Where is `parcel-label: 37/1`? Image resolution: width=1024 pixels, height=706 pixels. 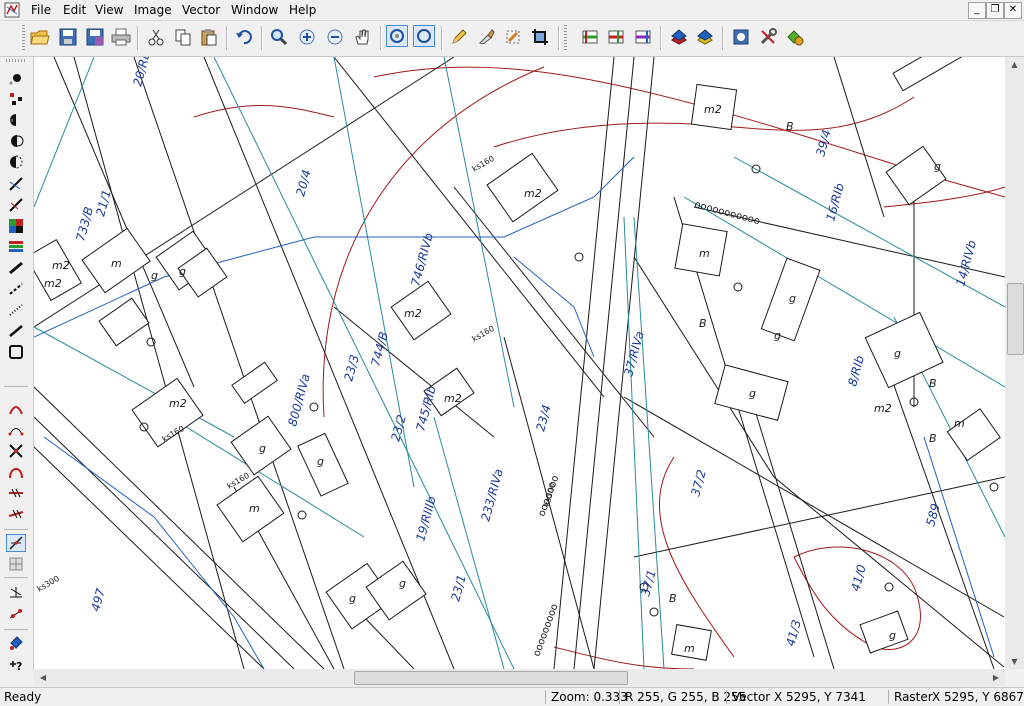 parcel-label: 37/1 is located at coordinates (648, 583).